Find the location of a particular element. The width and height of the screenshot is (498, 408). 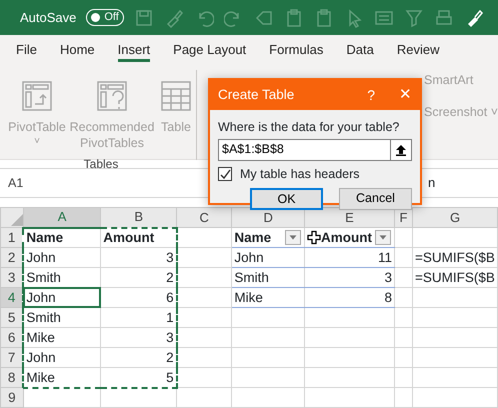

ribbon-tab: Formulas is located at coordinates (302, 50).